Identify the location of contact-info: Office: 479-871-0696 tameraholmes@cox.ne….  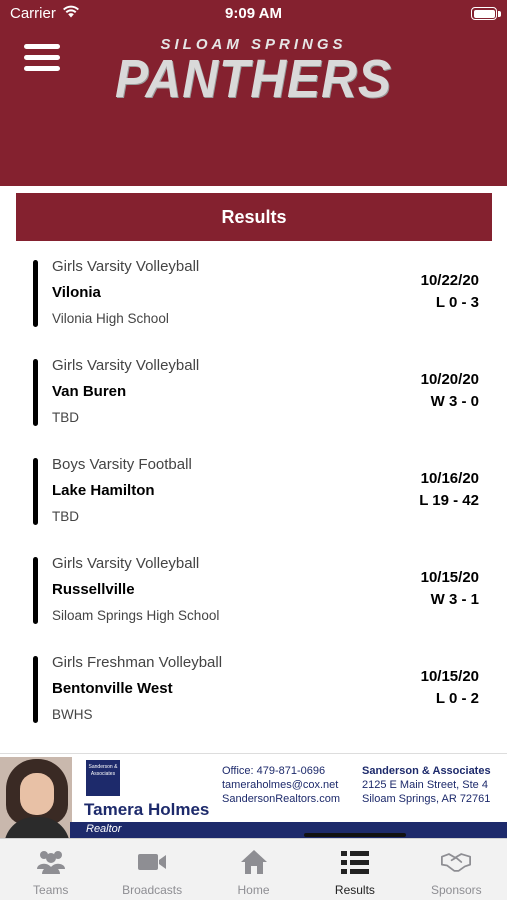
(281, 785).